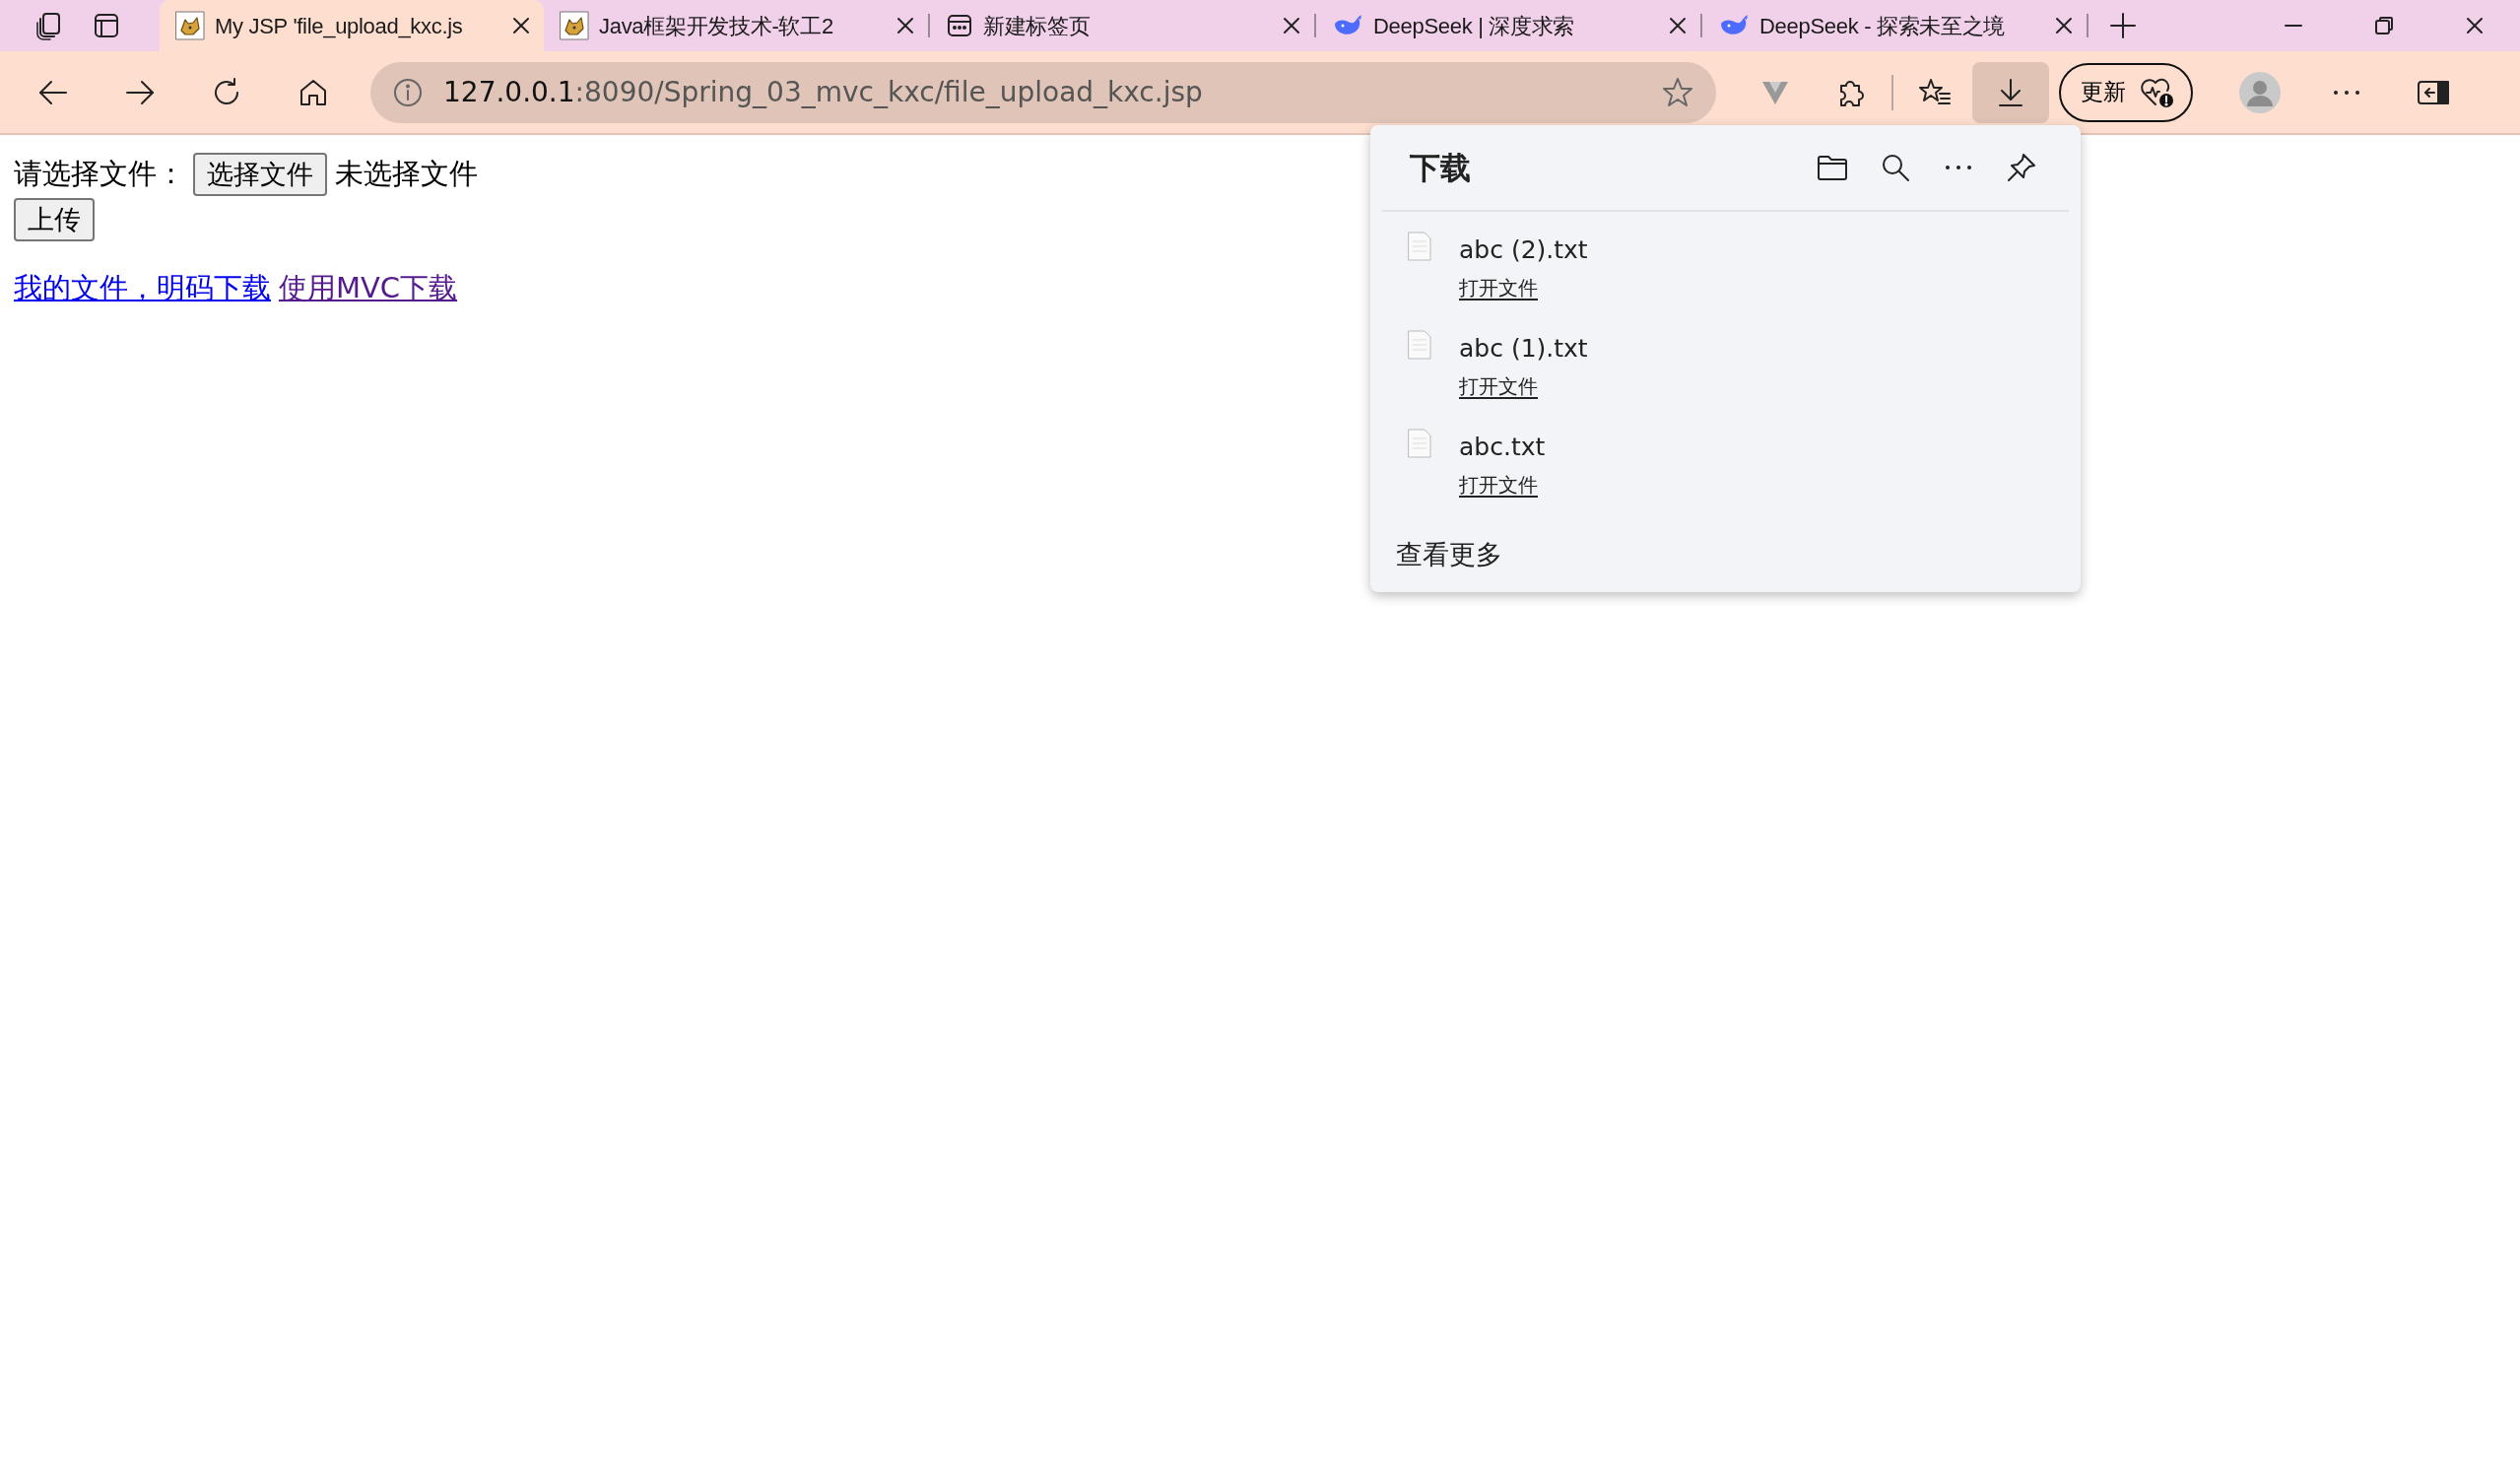 The width and height of the screenshot is (2520, 1471). Describe the element at coordinates (736, 26) in the screenshot. I see `browser-tab: Java框架开发技术-软工2` at that location.